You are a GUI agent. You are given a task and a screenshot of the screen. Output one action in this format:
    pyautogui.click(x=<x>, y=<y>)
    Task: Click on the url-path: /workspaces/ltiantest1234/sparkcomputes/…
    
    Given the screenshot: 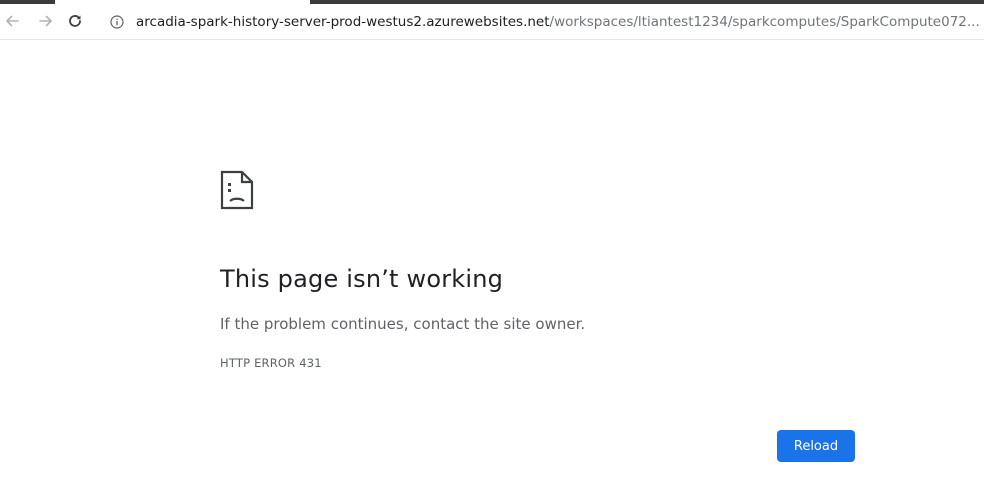 What is the action you would take?
    pyautogui.click(x=764, y=22)
    